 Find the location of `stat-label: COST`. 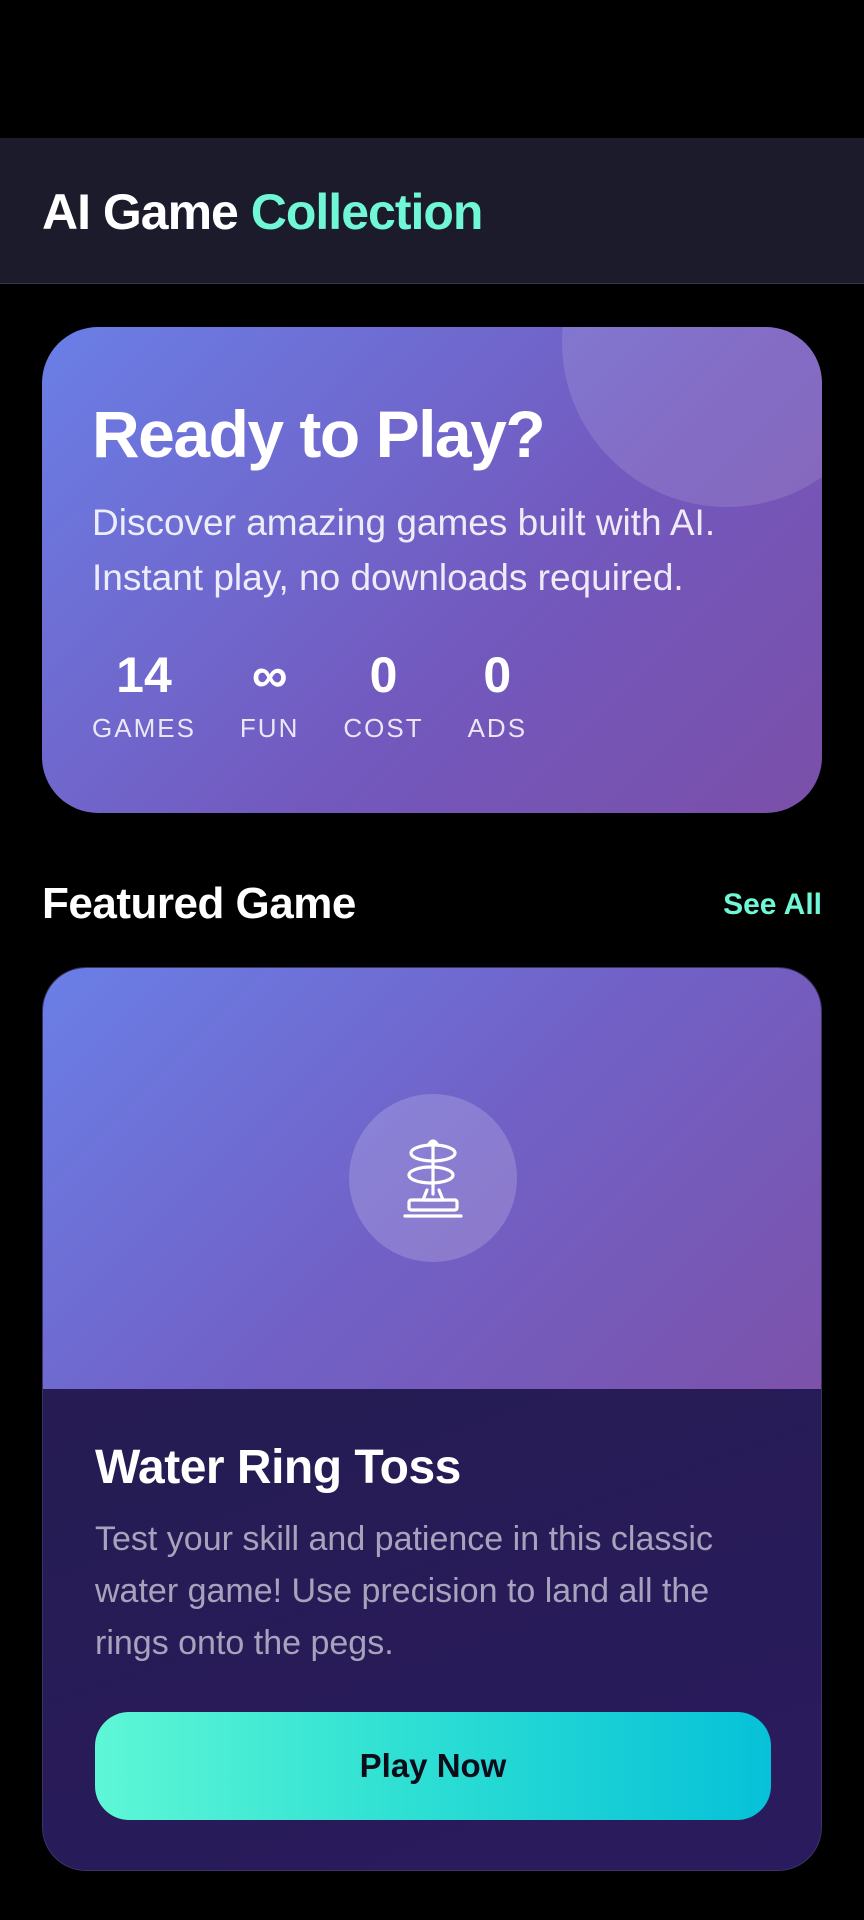

stat-label: COST is located at coordinates (383, 728).